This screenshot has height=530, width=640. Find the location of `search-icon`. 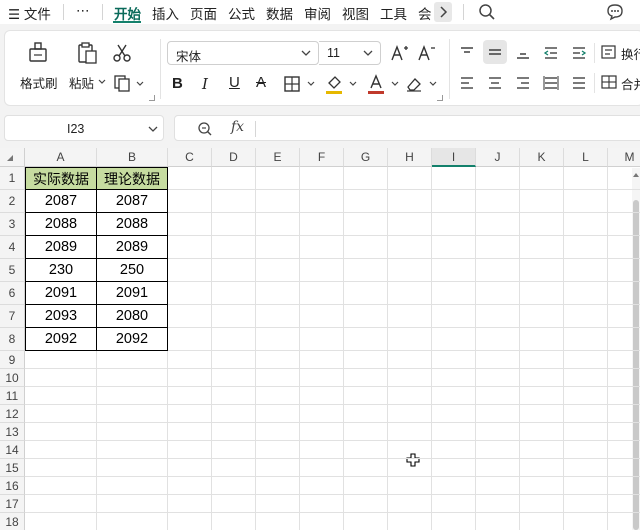

search-icon is located at coordinates (487, 12).